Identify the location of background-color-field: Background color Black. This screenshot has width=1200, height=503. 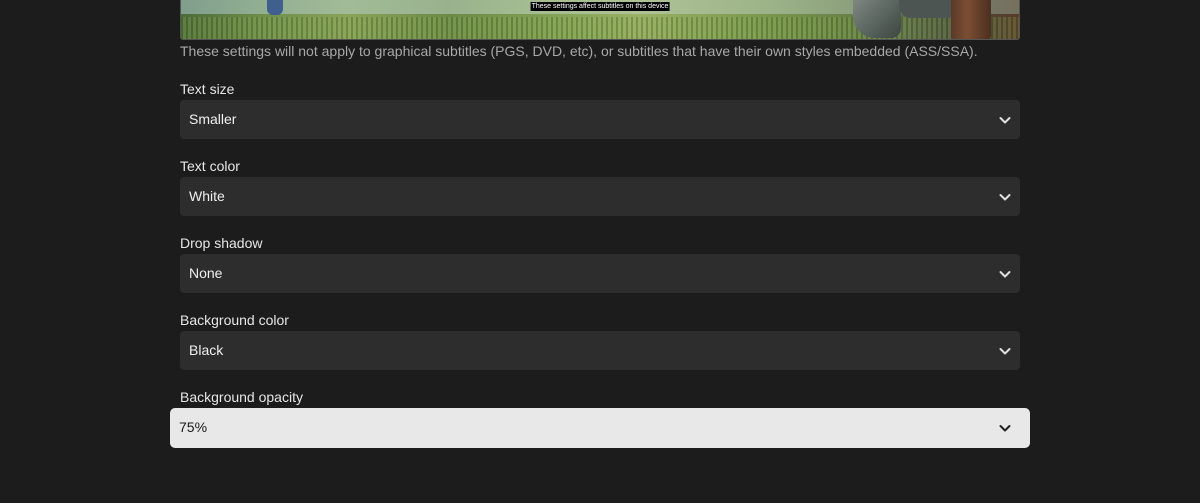
(600, 340).